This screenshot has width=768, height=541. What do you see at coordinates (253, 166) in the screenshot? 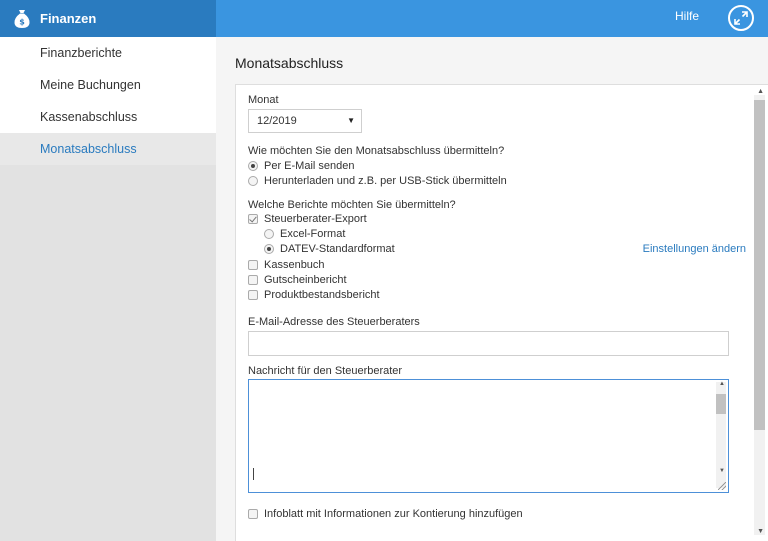
I see `radio-email-button` at bounding box center [253, 166].